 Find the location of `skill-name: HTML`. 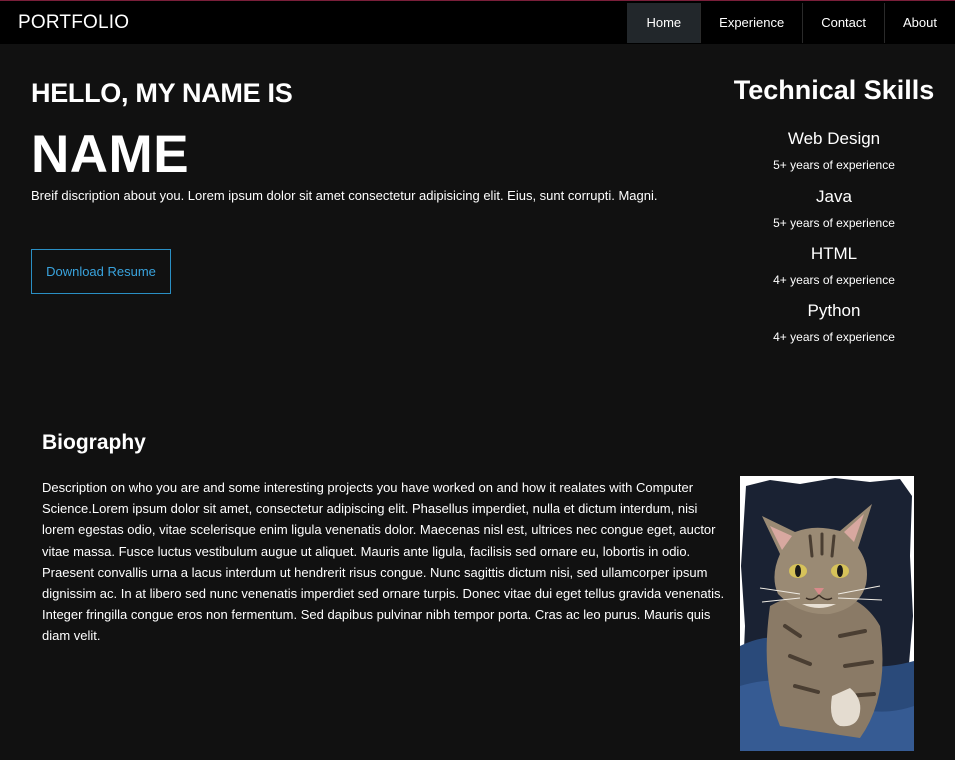

skill-name: HTML is located at coordinates (834, 253).